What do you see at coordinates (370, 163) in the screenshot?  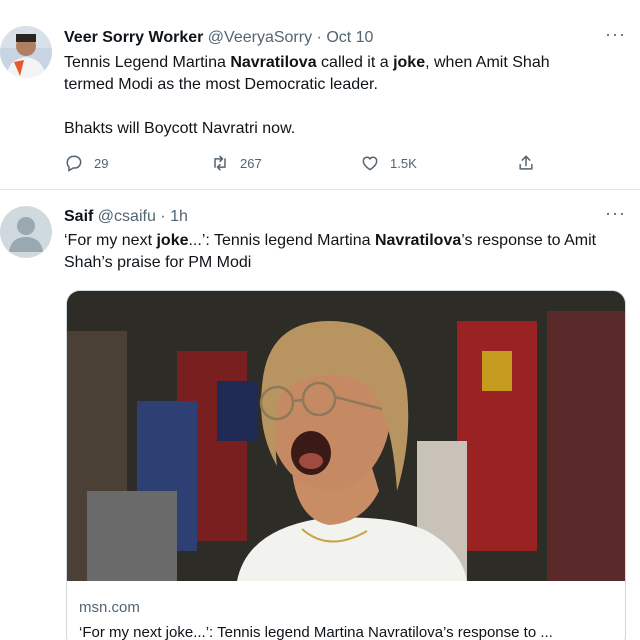 I see `heart-icon` at bounding box center [370, 163].